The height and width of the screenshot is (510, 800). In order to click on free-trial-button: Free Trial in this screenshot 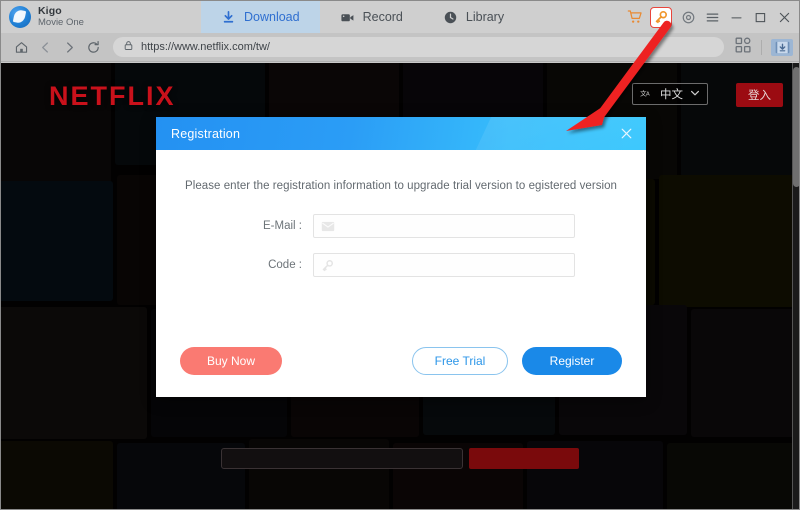, I will do `click(460, 361)`.